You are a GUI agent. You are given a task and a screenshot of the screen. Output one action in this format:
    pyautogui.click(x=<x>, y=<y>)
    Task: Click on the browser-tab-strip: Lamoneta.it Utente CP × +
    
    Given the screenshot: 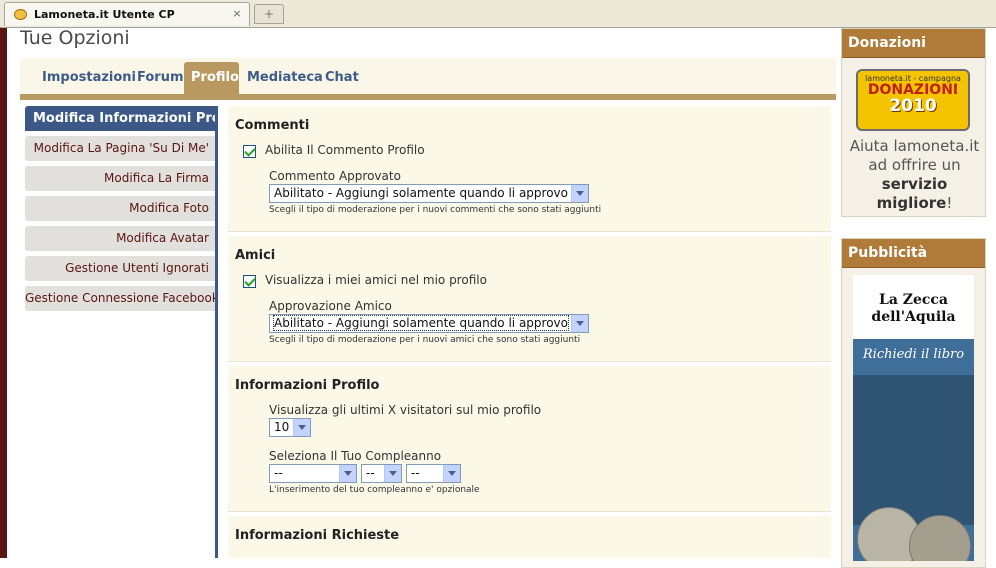 What is the action you would take?
    pyautogui.click(x=498, y=14)
    